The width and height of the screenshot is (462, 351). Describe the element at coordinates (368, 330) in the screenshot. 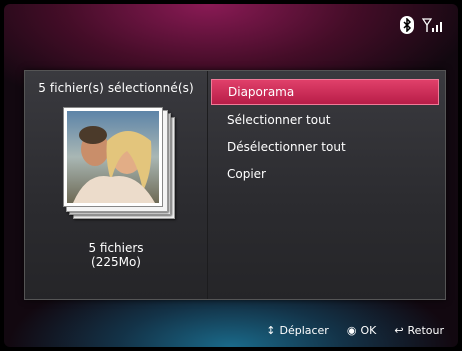

I see `ok-label: OK` at that location.